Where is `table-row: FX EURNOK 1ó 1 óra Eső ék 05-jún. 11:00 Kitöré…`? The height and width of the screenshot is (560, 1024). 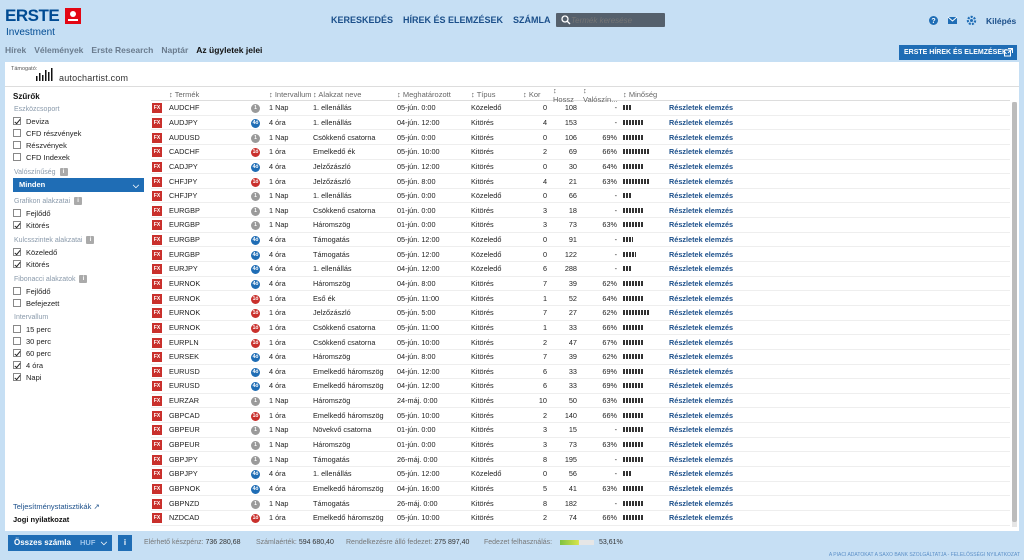 table-row: FX EURNOK 1ó 1 óra Eső ék 05-jún. 11:00 Kitöré… is located at coordinates (580, 298).